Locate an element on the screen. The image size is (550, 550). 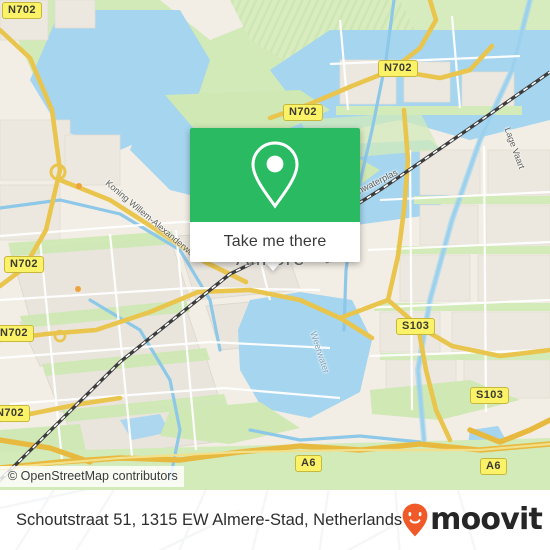
map-pin-icon is located at coordinates (275, 175).